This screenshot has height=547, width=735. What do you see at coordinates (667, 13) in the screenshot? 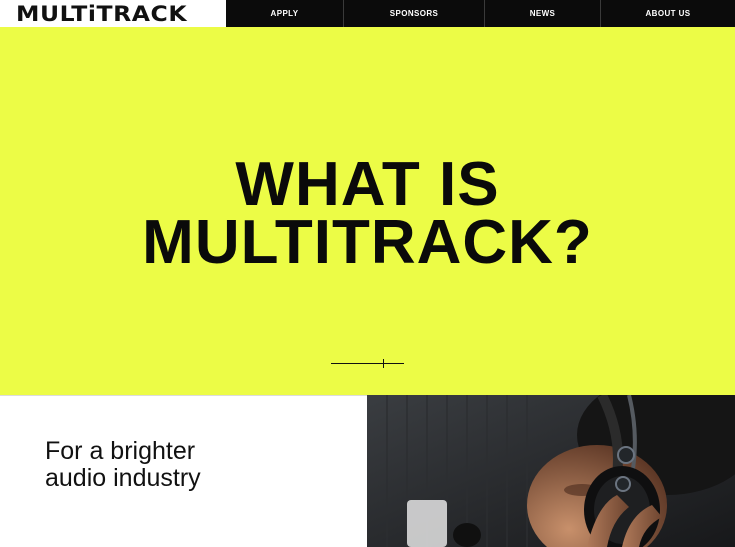
I see `nav-item-about-us: ABOUT US` at bounding box center [667, 13].